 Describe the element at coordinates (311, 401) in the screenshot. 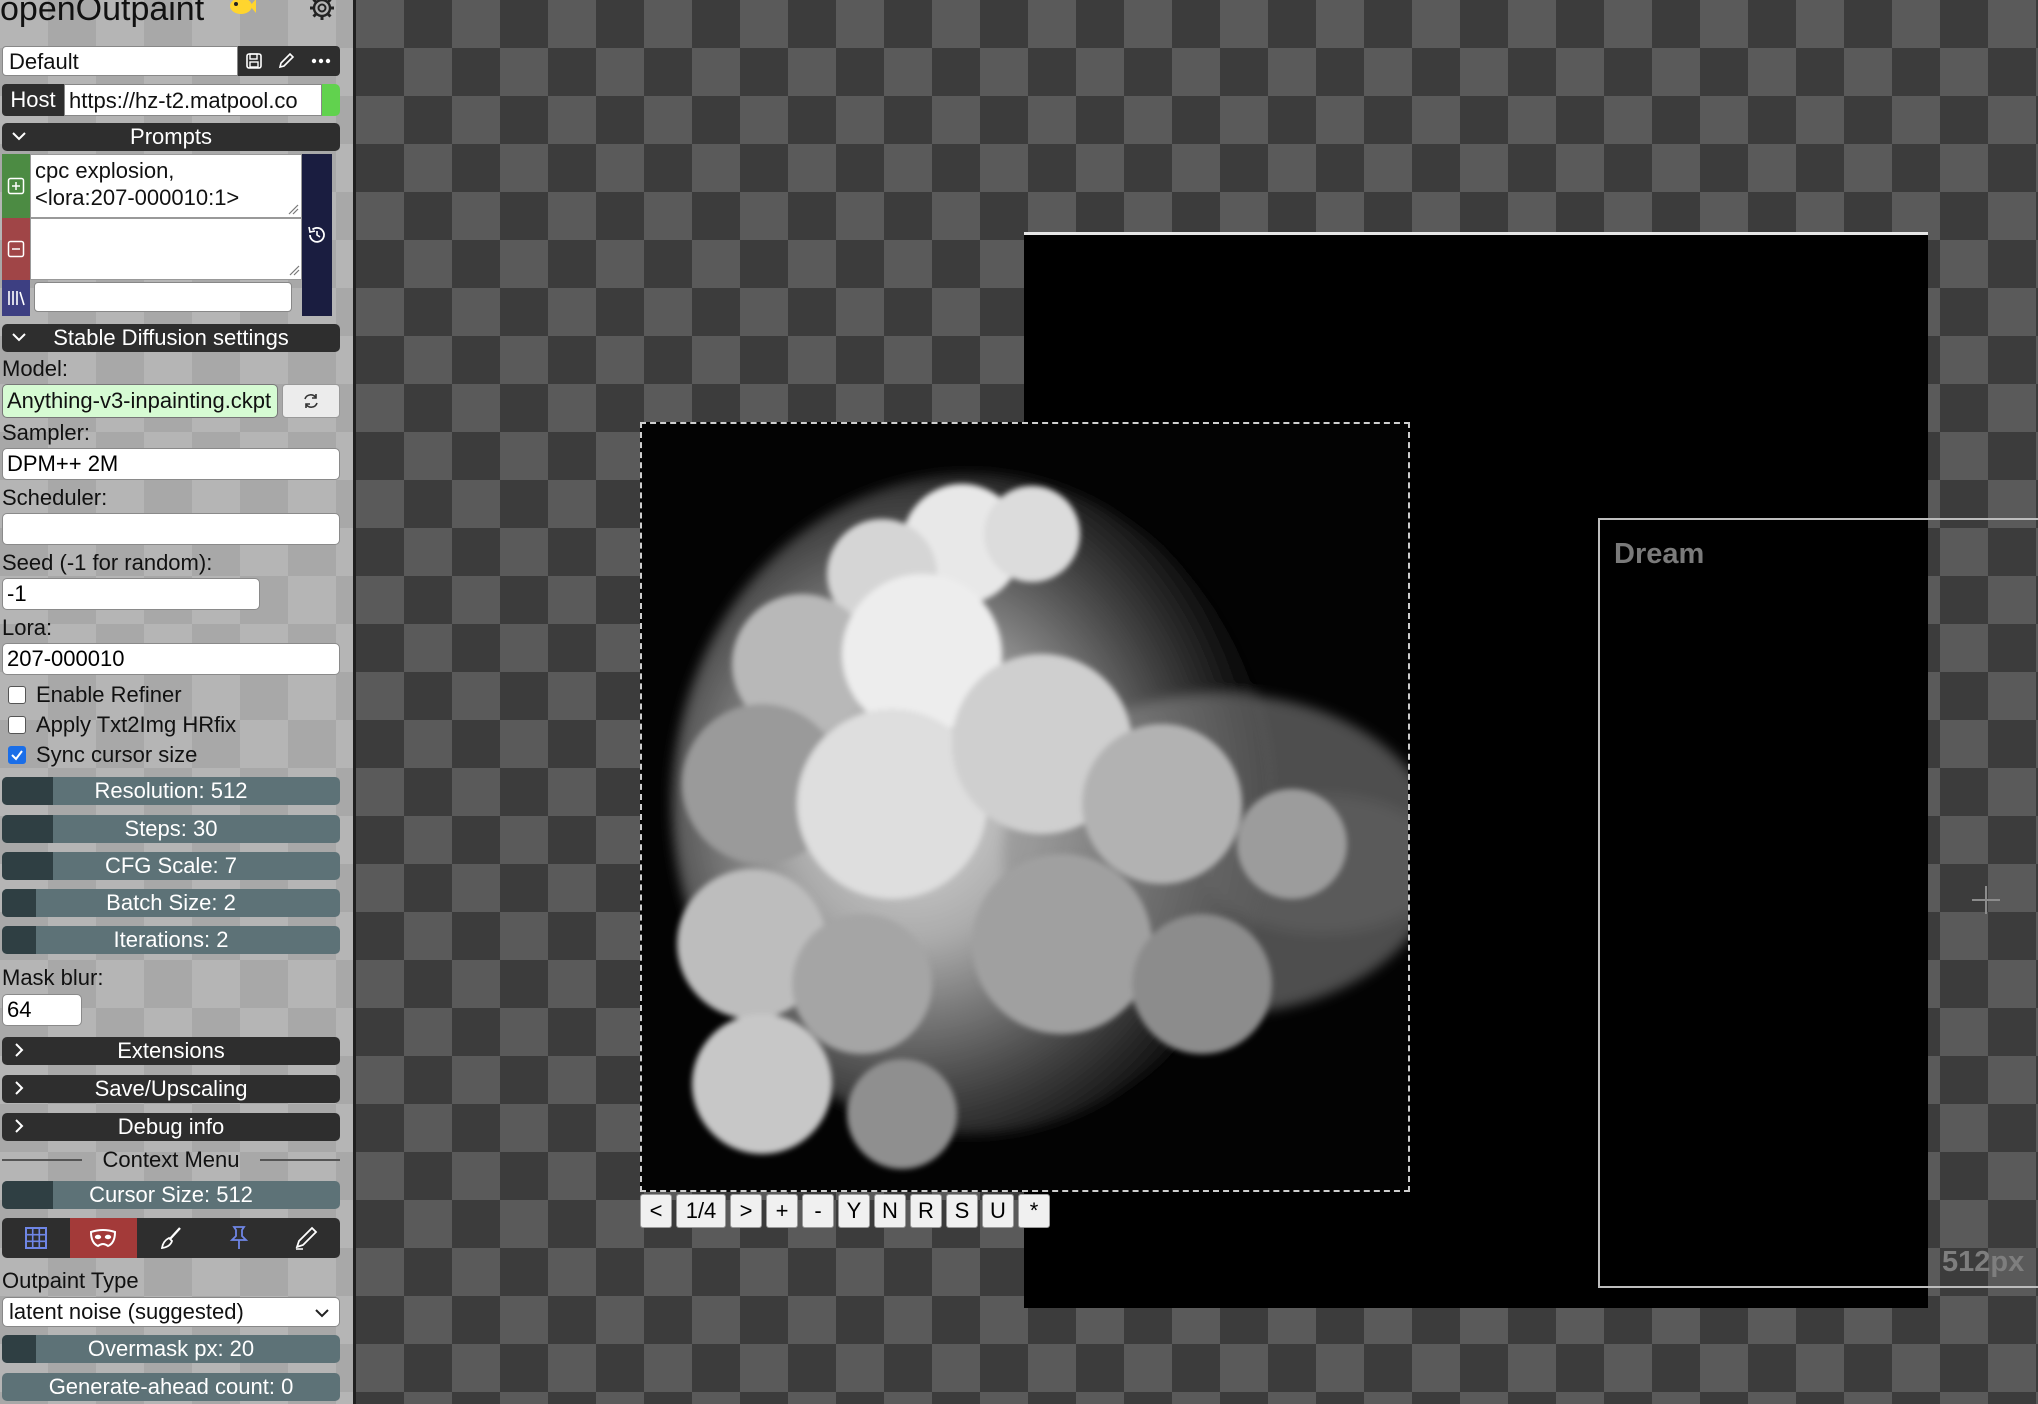

I see `refresh-models-button` at that location.